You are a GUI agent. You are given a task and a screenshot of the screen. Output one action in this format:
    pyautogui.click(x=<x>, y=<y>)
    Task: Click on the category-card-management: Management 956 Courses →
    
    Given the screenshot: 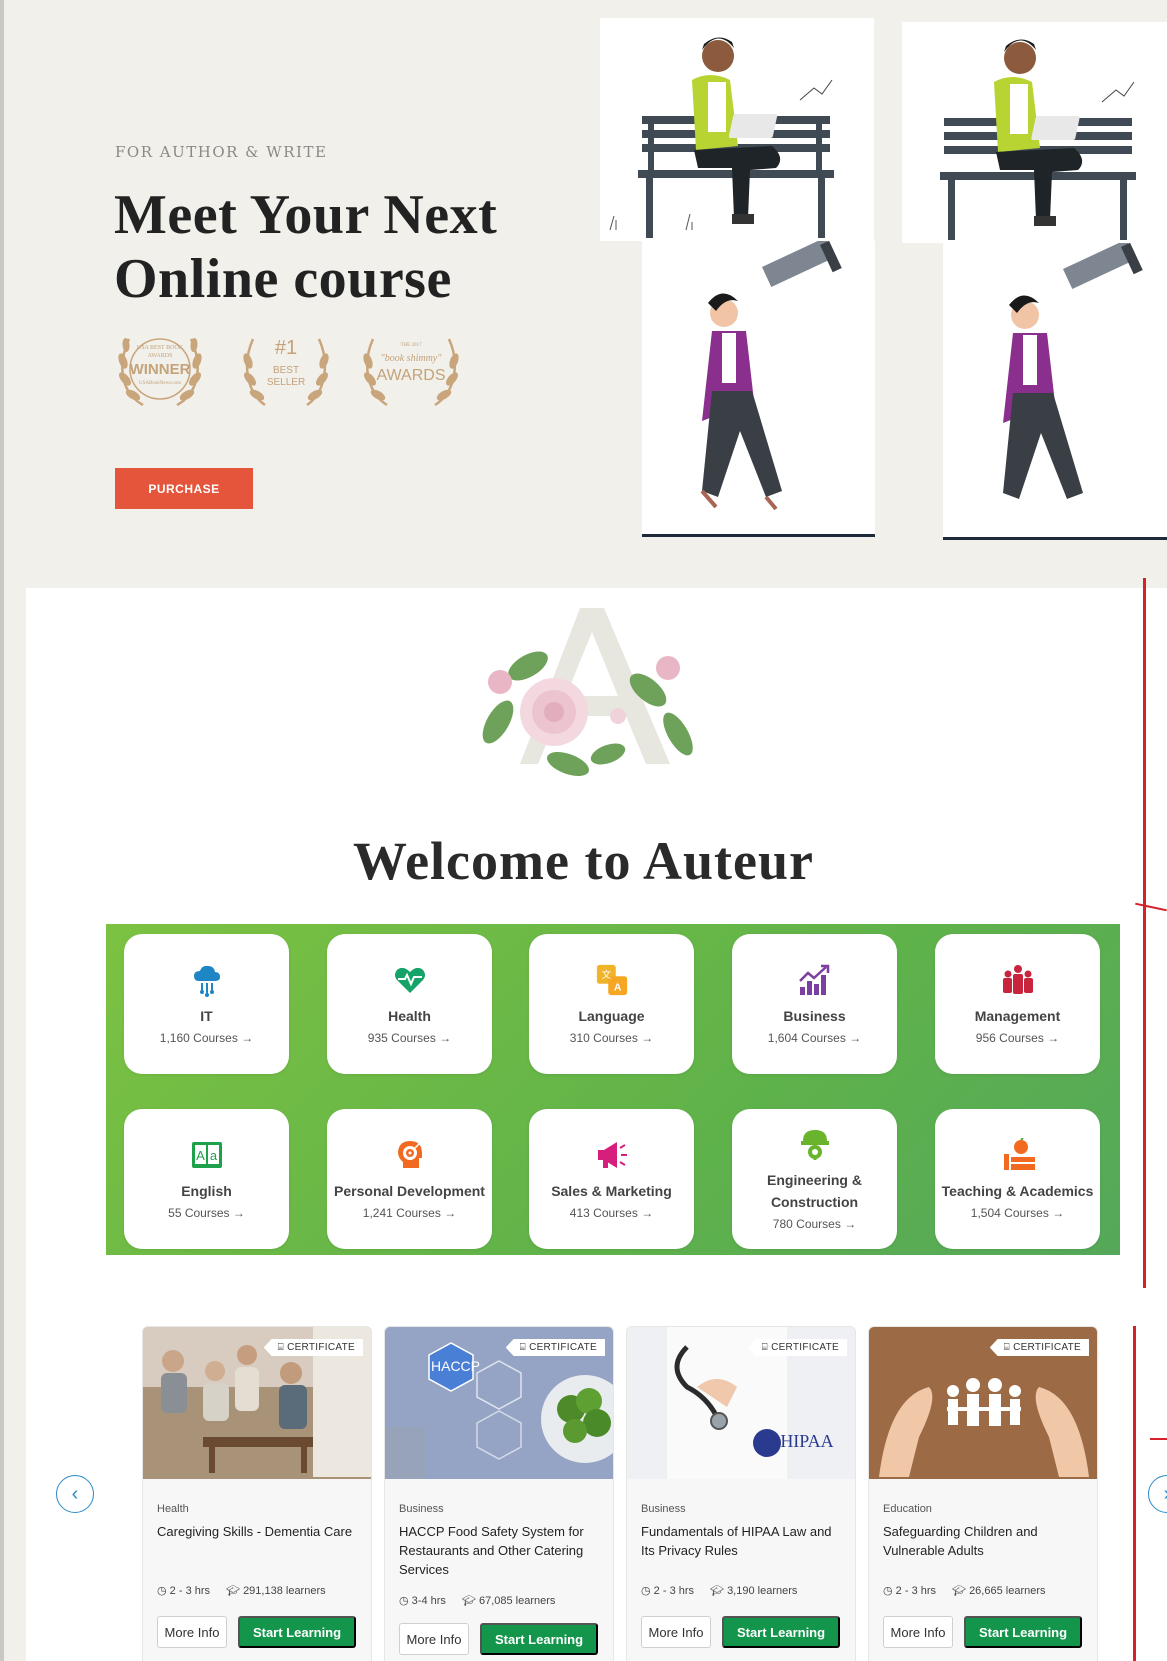 What is the action you would take?
    pyautogui.click(x=1017, y=1004)
    